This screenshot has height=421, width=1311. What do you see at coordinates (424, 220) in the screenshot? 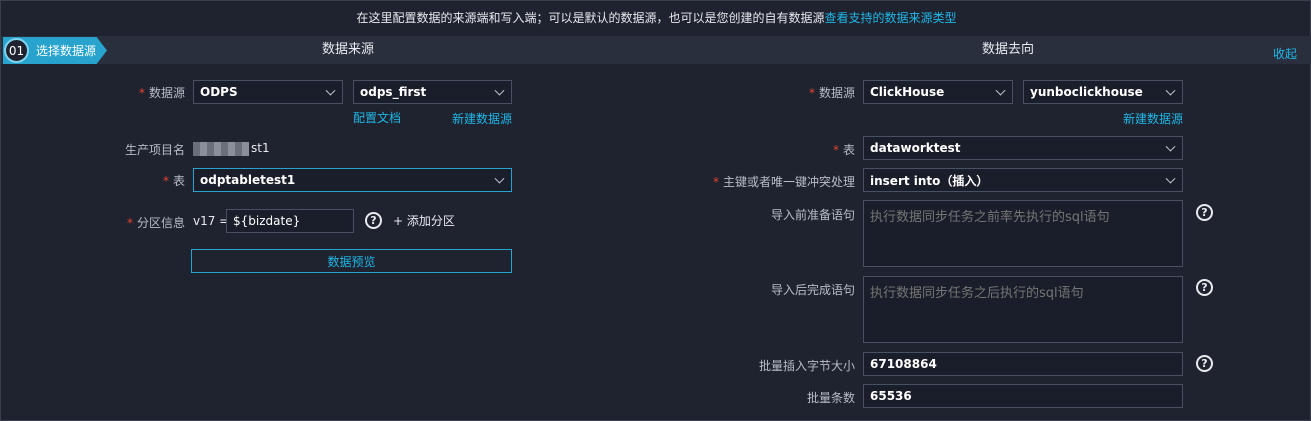
I see `add-partition-button: + 添加分区` at bounding box center [424, 220].